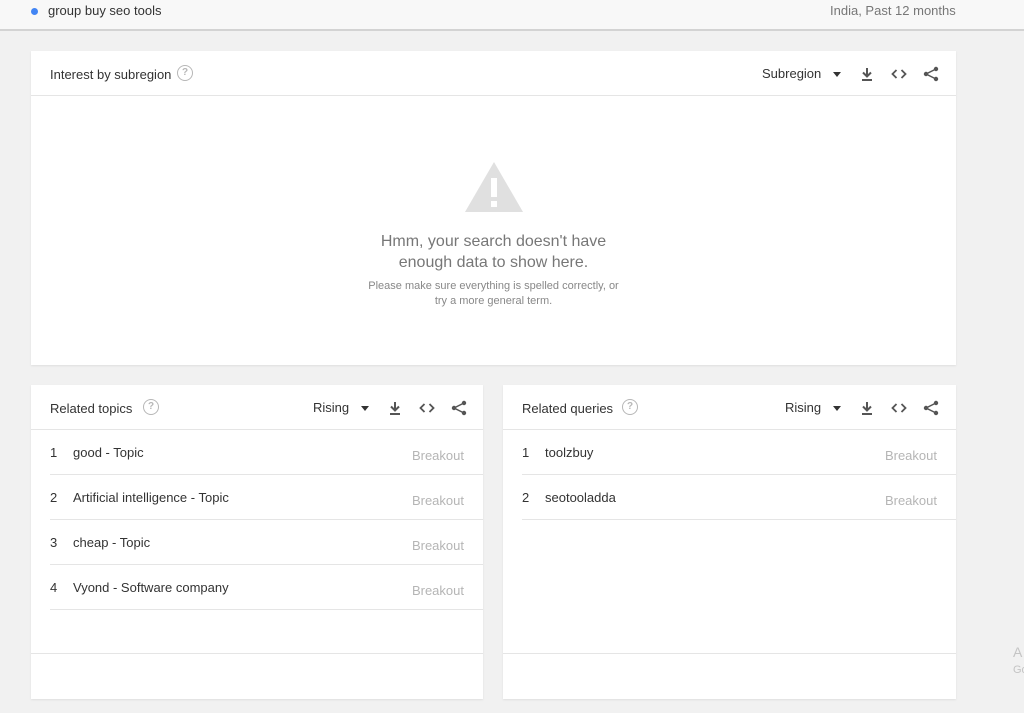 Image resolution: width=1024 pixels, height=713 pixels. I want to click on activation-watermark-subtext: Go, so click(1018, 670).